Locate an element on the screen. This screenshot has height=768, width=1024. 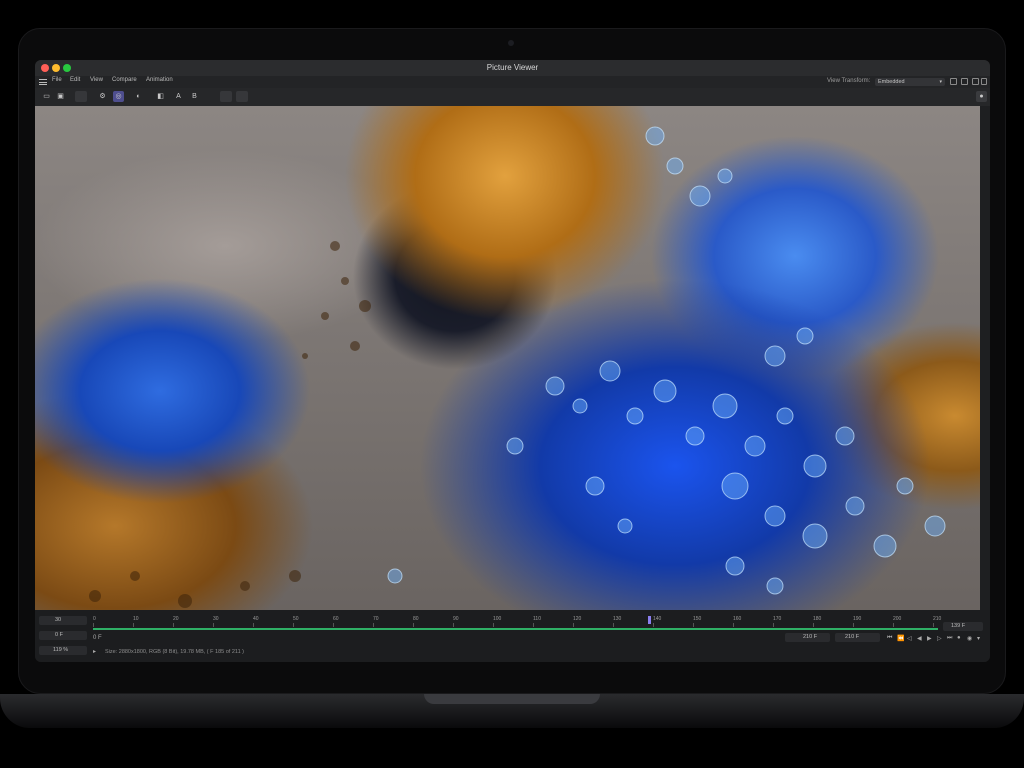
zoom-field: 119 % is located at coordinates (63, 650).